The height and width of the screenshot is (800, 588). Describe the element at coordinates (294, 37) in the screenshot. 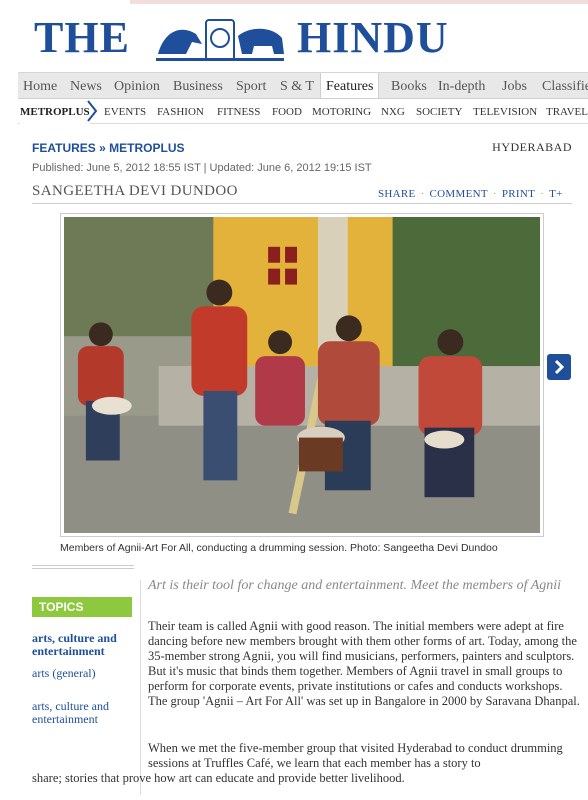

I see `masthead: THE HINDU` at that location.